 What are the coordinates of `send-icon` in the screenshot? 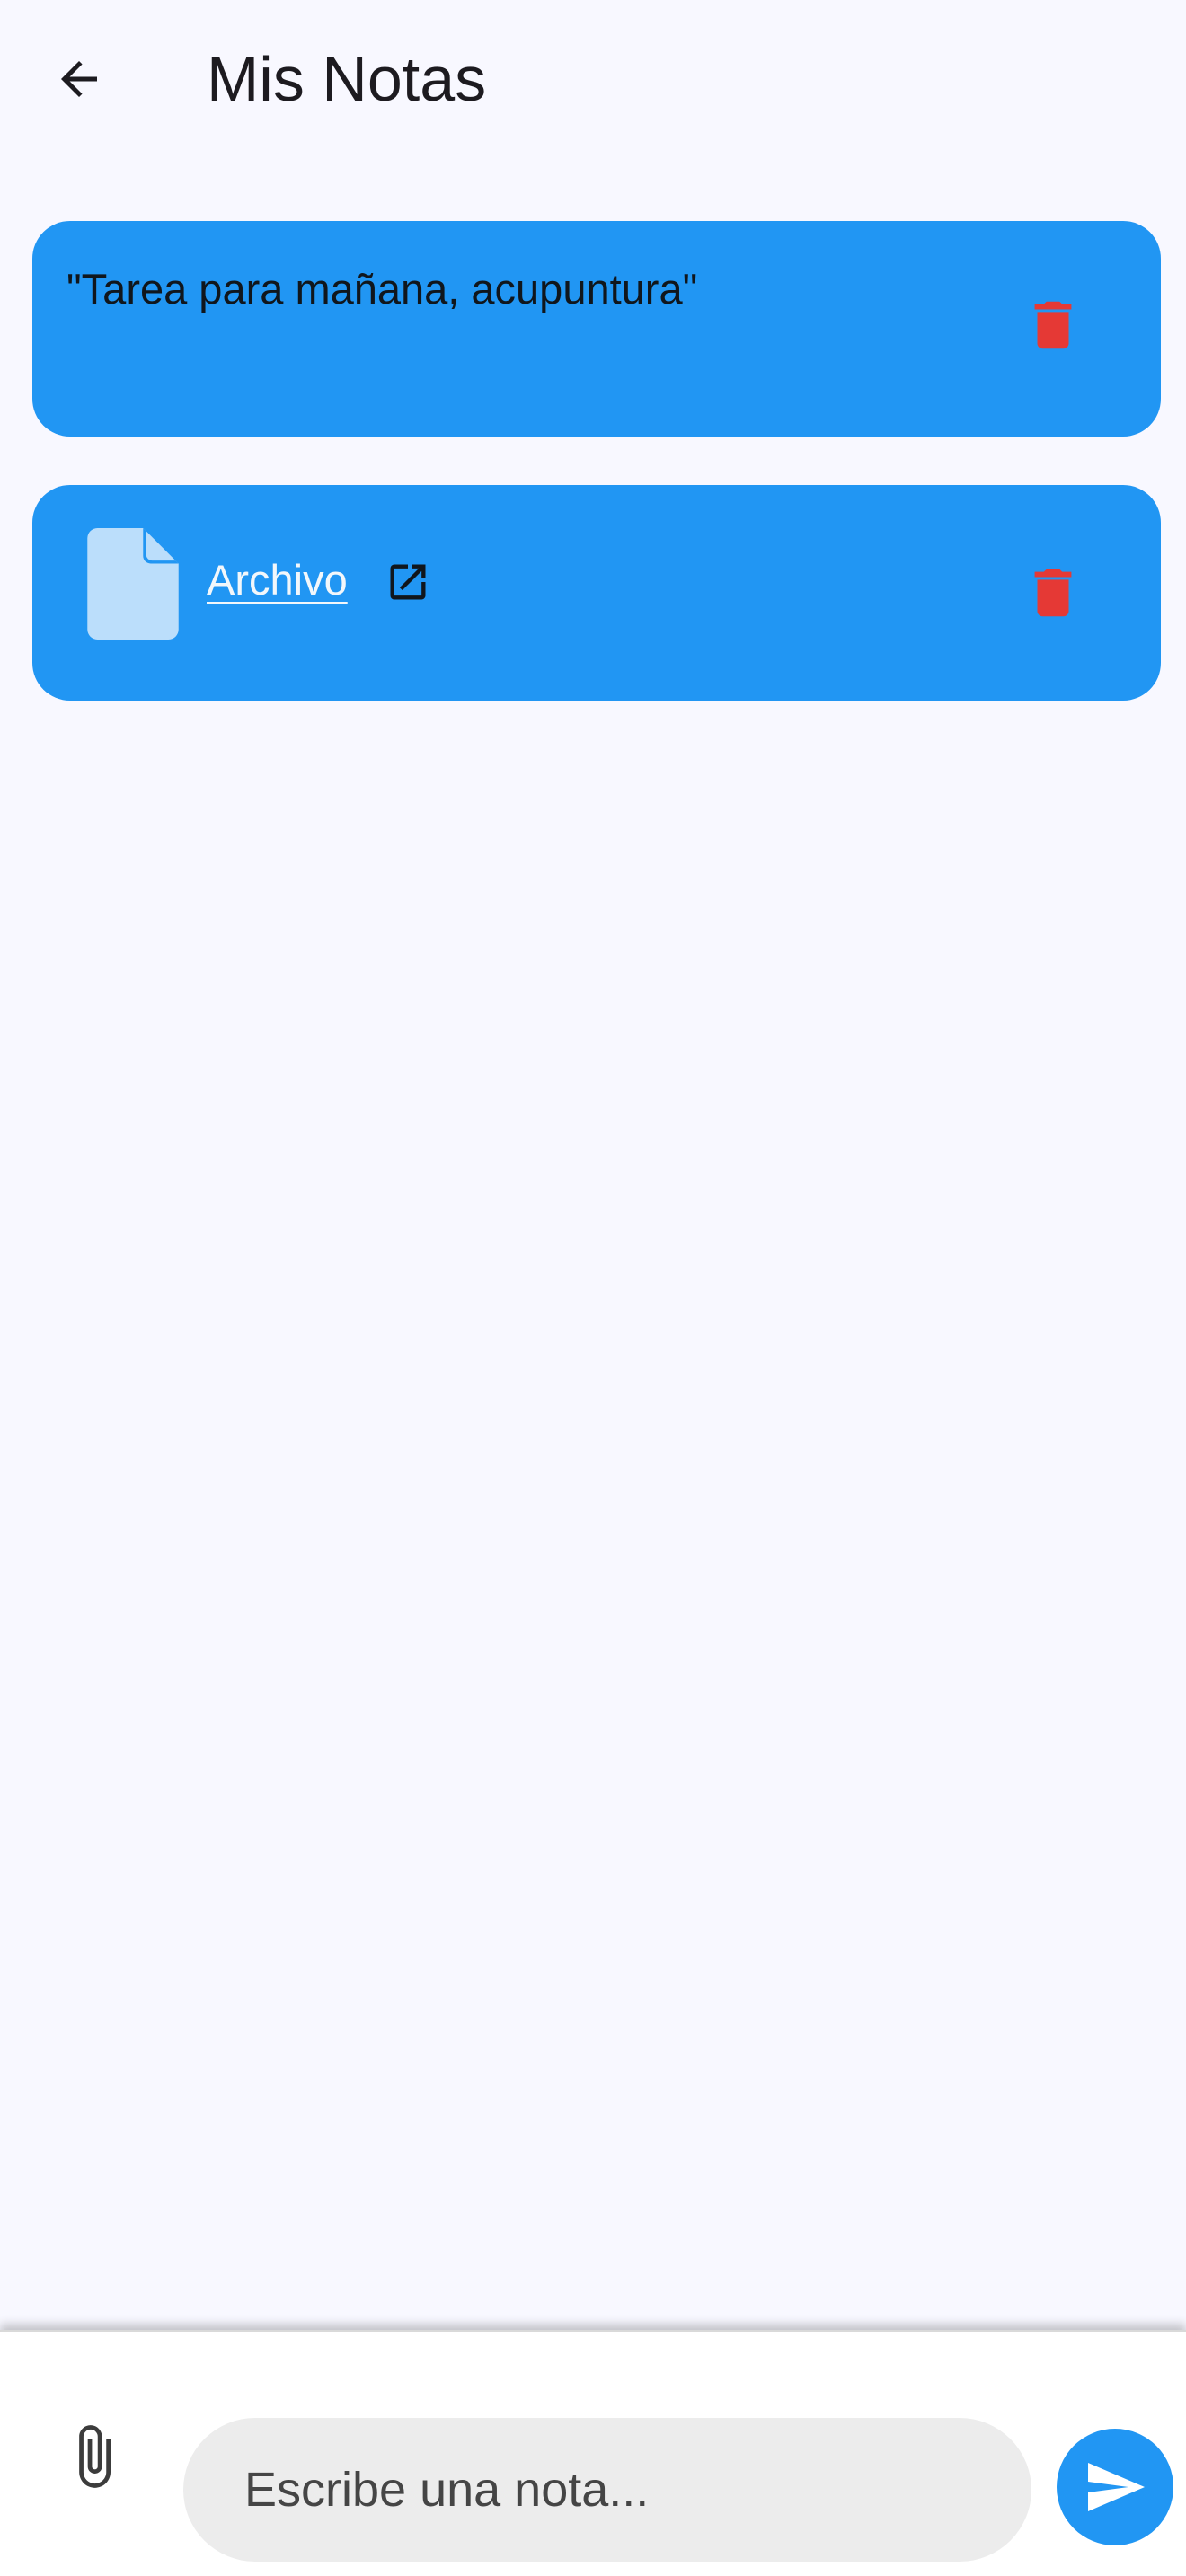 It's located at (1116, 2487).